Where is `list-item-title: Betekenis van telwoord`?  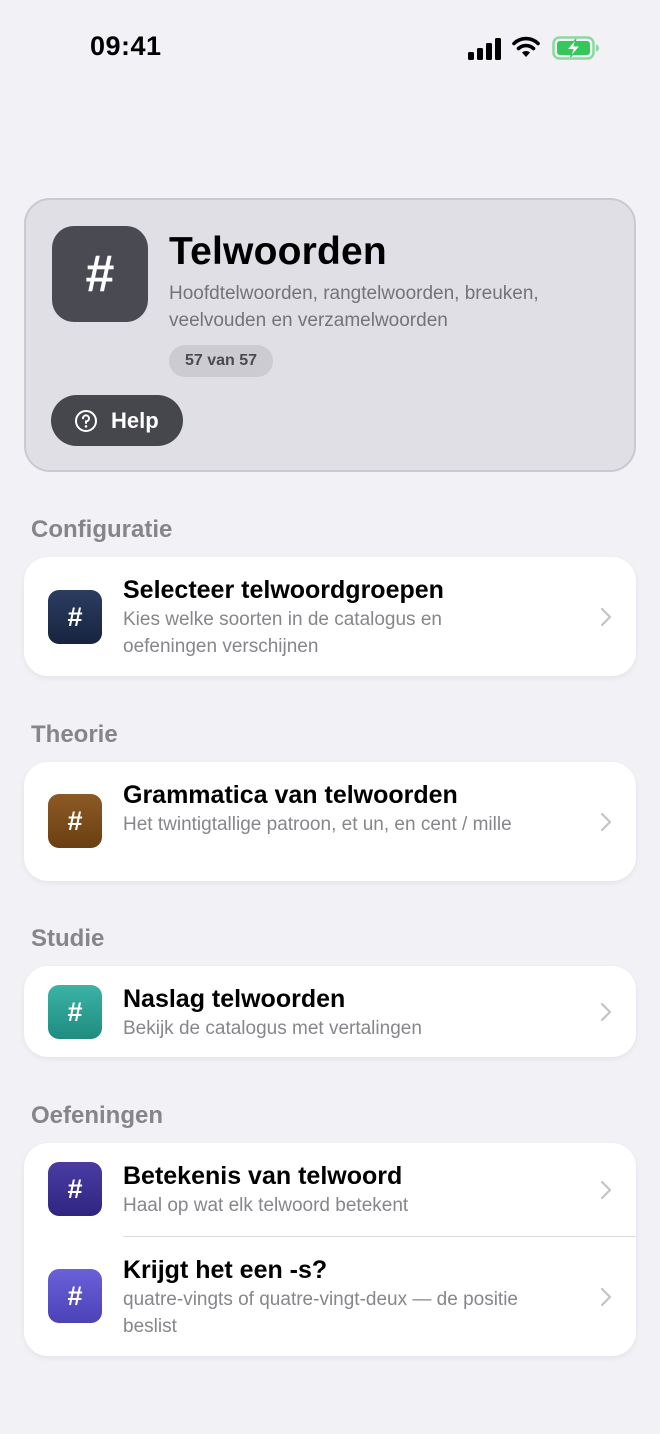 list-item-title: Betekenis van telwoord is located at coordinates (263, 1176).